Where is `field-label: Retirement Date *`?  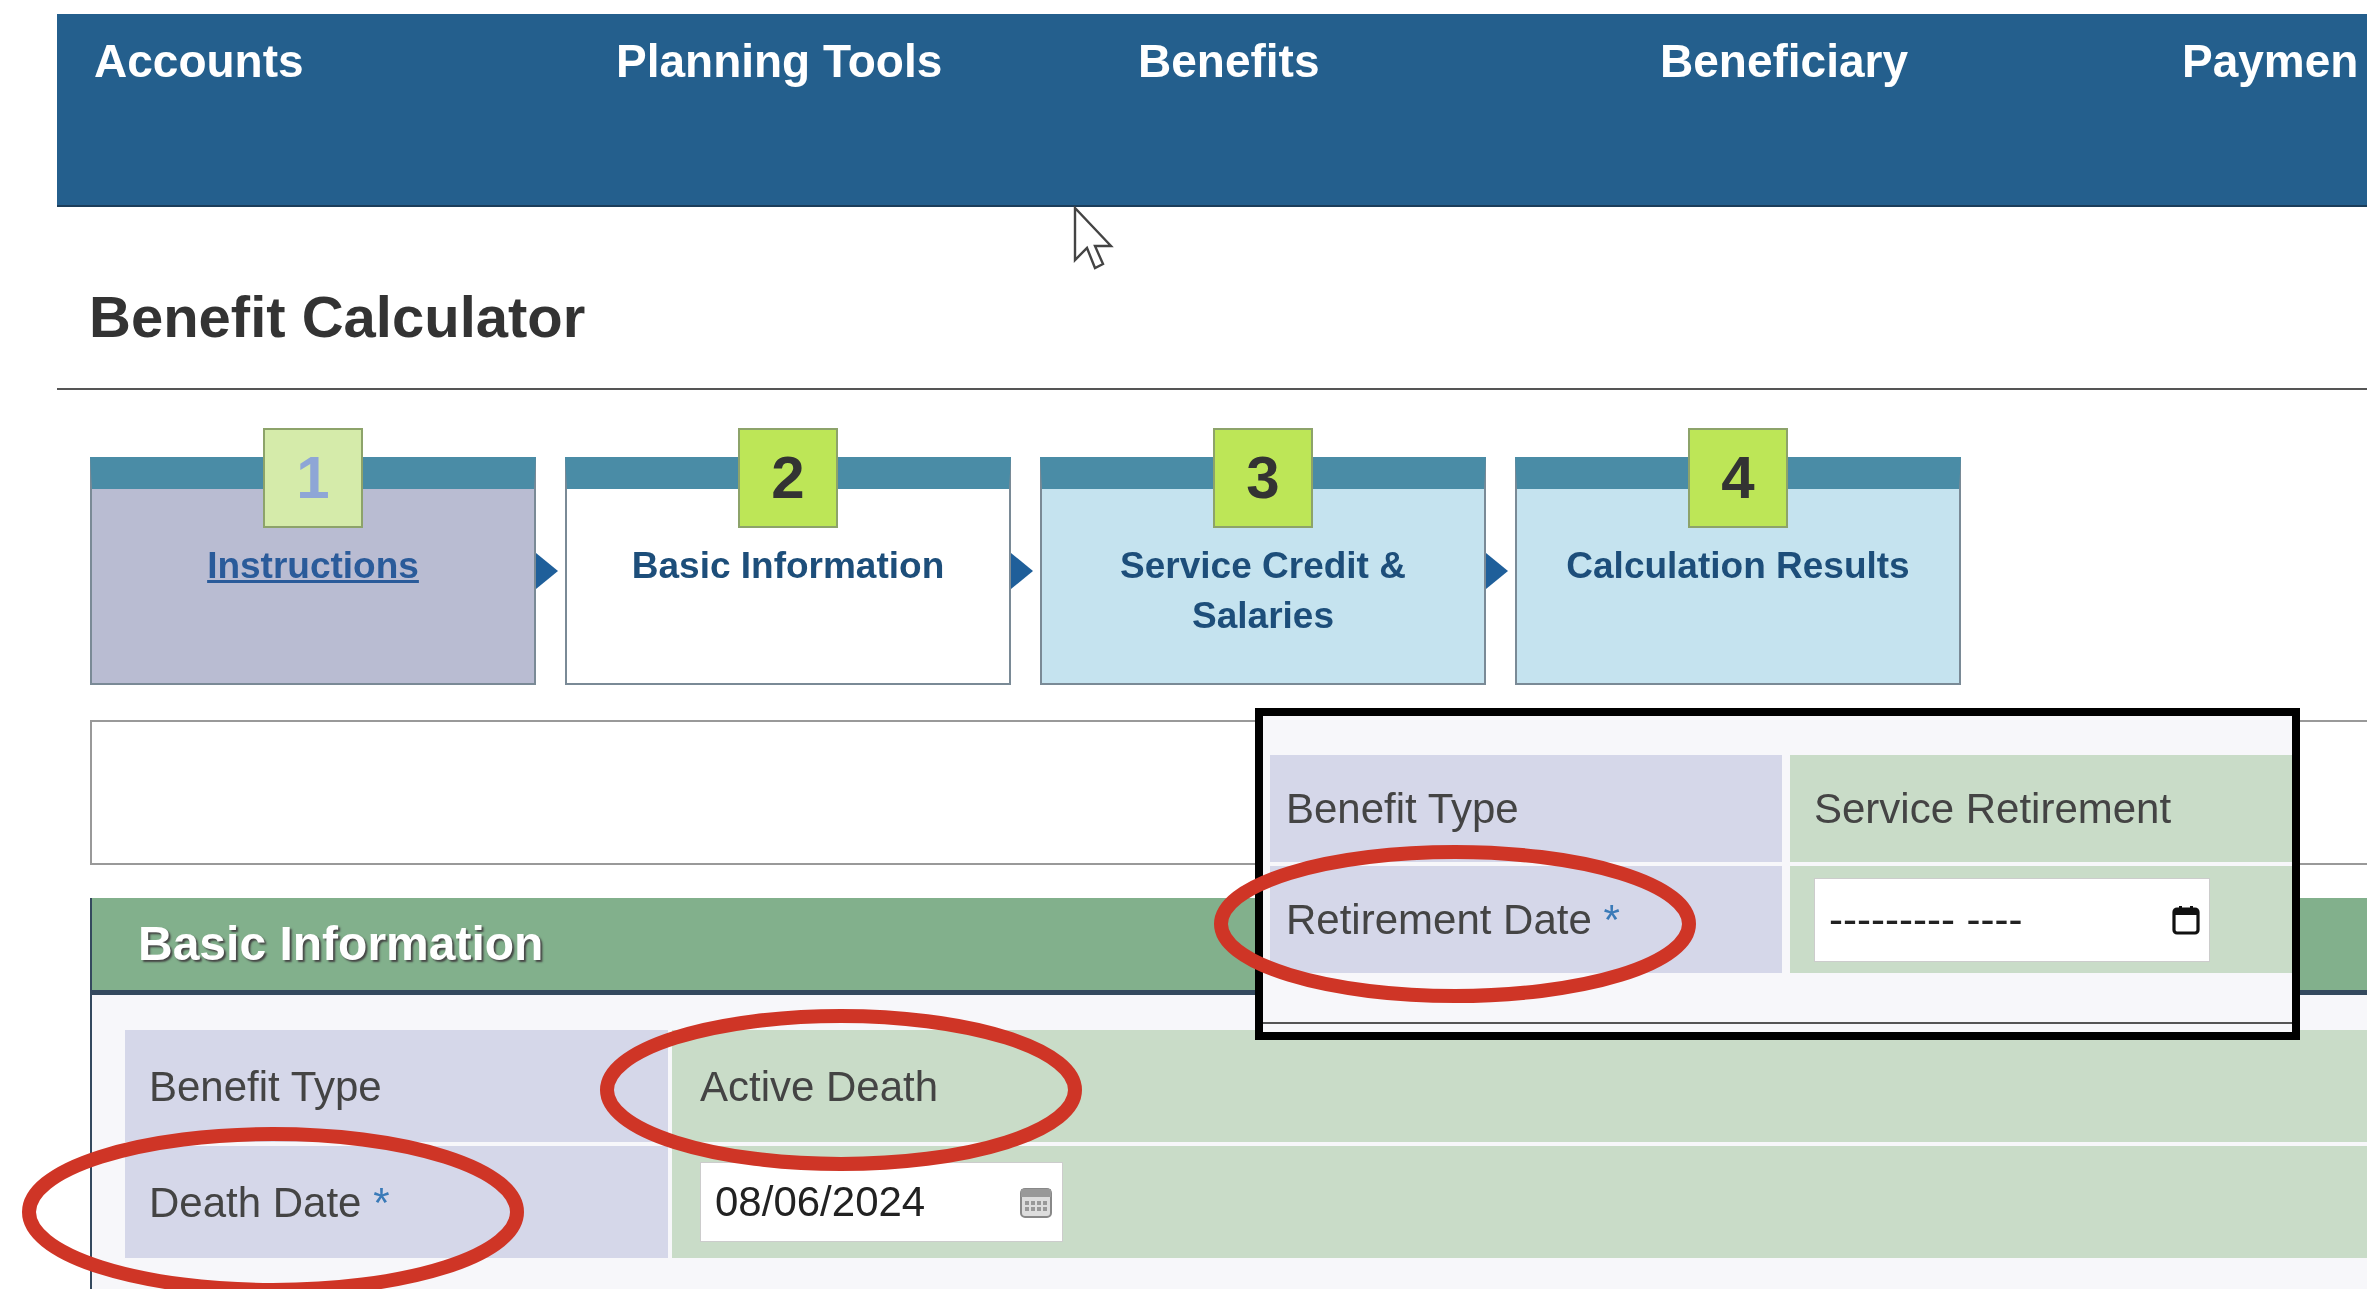
field-label: Retirement Date * is located at coordinates (1453, 920).